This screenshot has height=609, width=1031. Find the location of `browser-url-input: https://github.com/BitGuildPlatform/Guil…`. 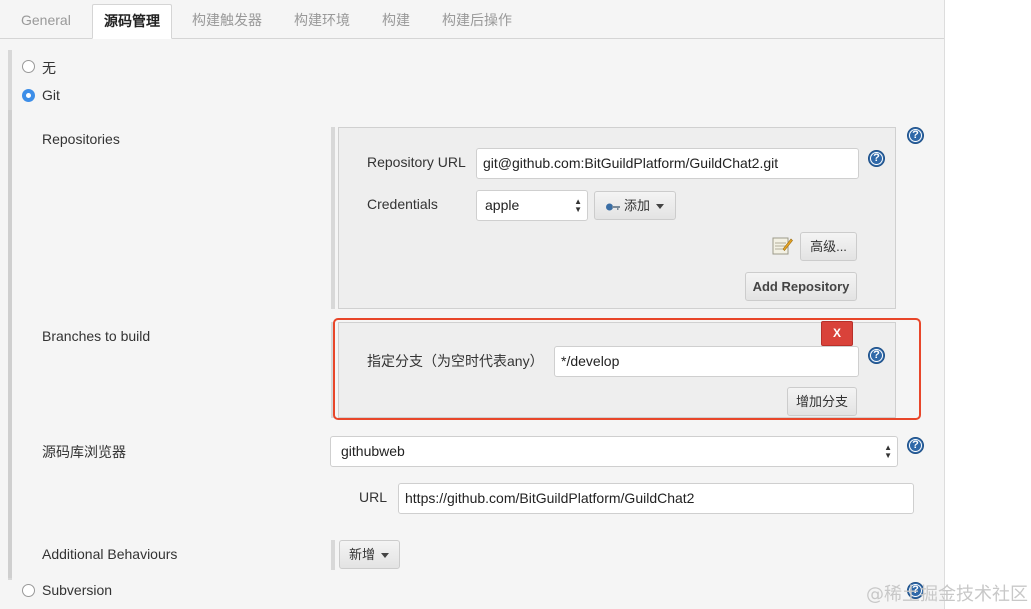

browser-url-input: https://github.com/BitGuildPlatform/Guil… is located at coordinates (656, 498).